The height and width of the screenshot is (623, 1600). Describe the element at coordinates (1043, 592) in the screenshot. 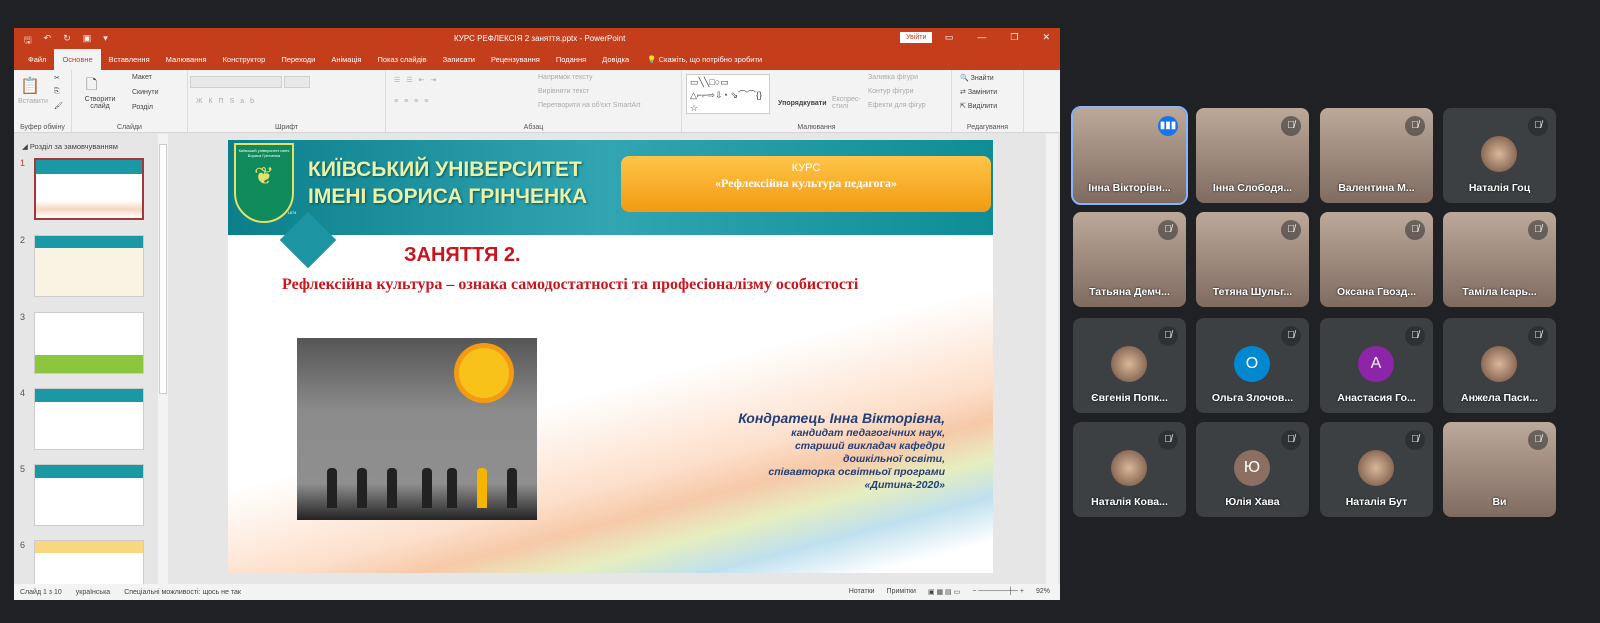

I see `zoom-level: 92%` at that location.